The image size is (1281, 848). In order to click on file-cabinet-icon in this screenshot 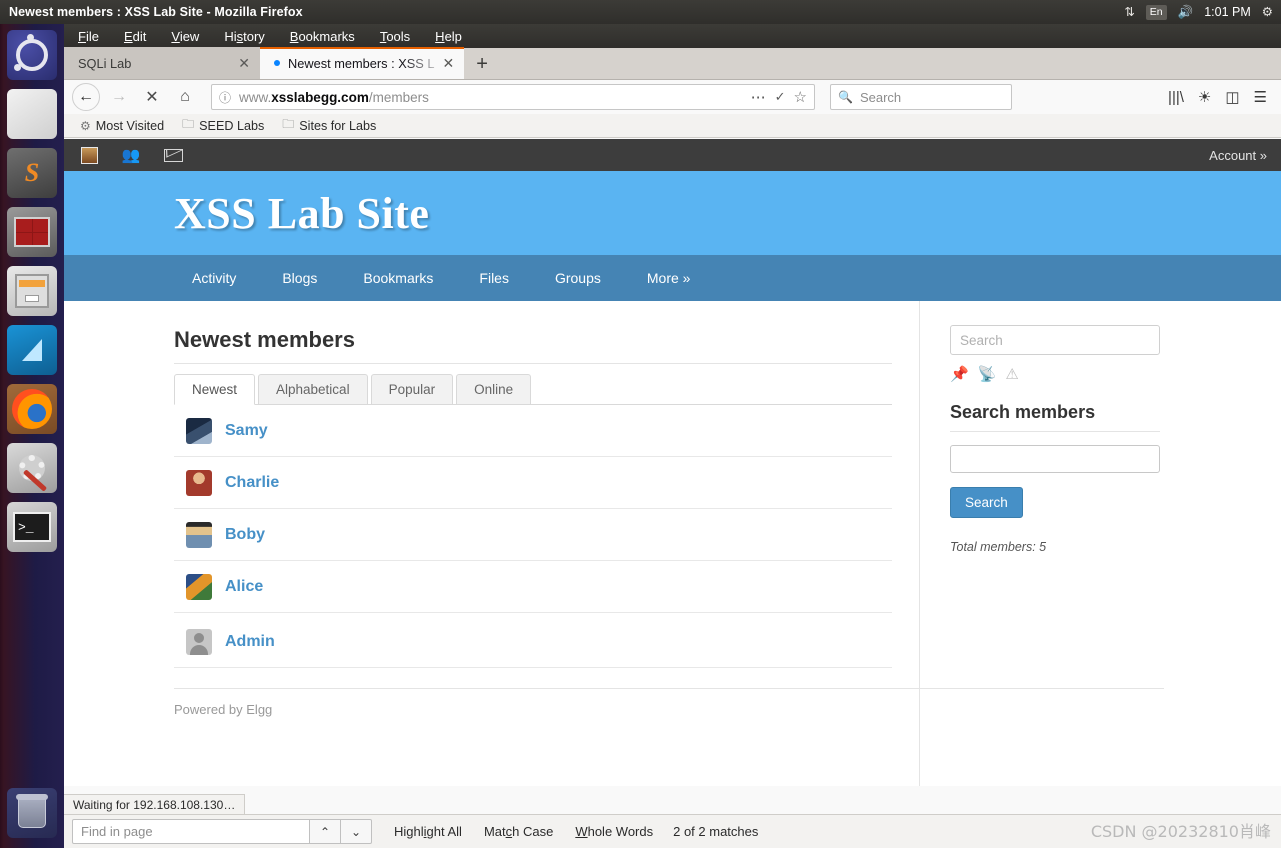, I will do `click(32, 291)`.